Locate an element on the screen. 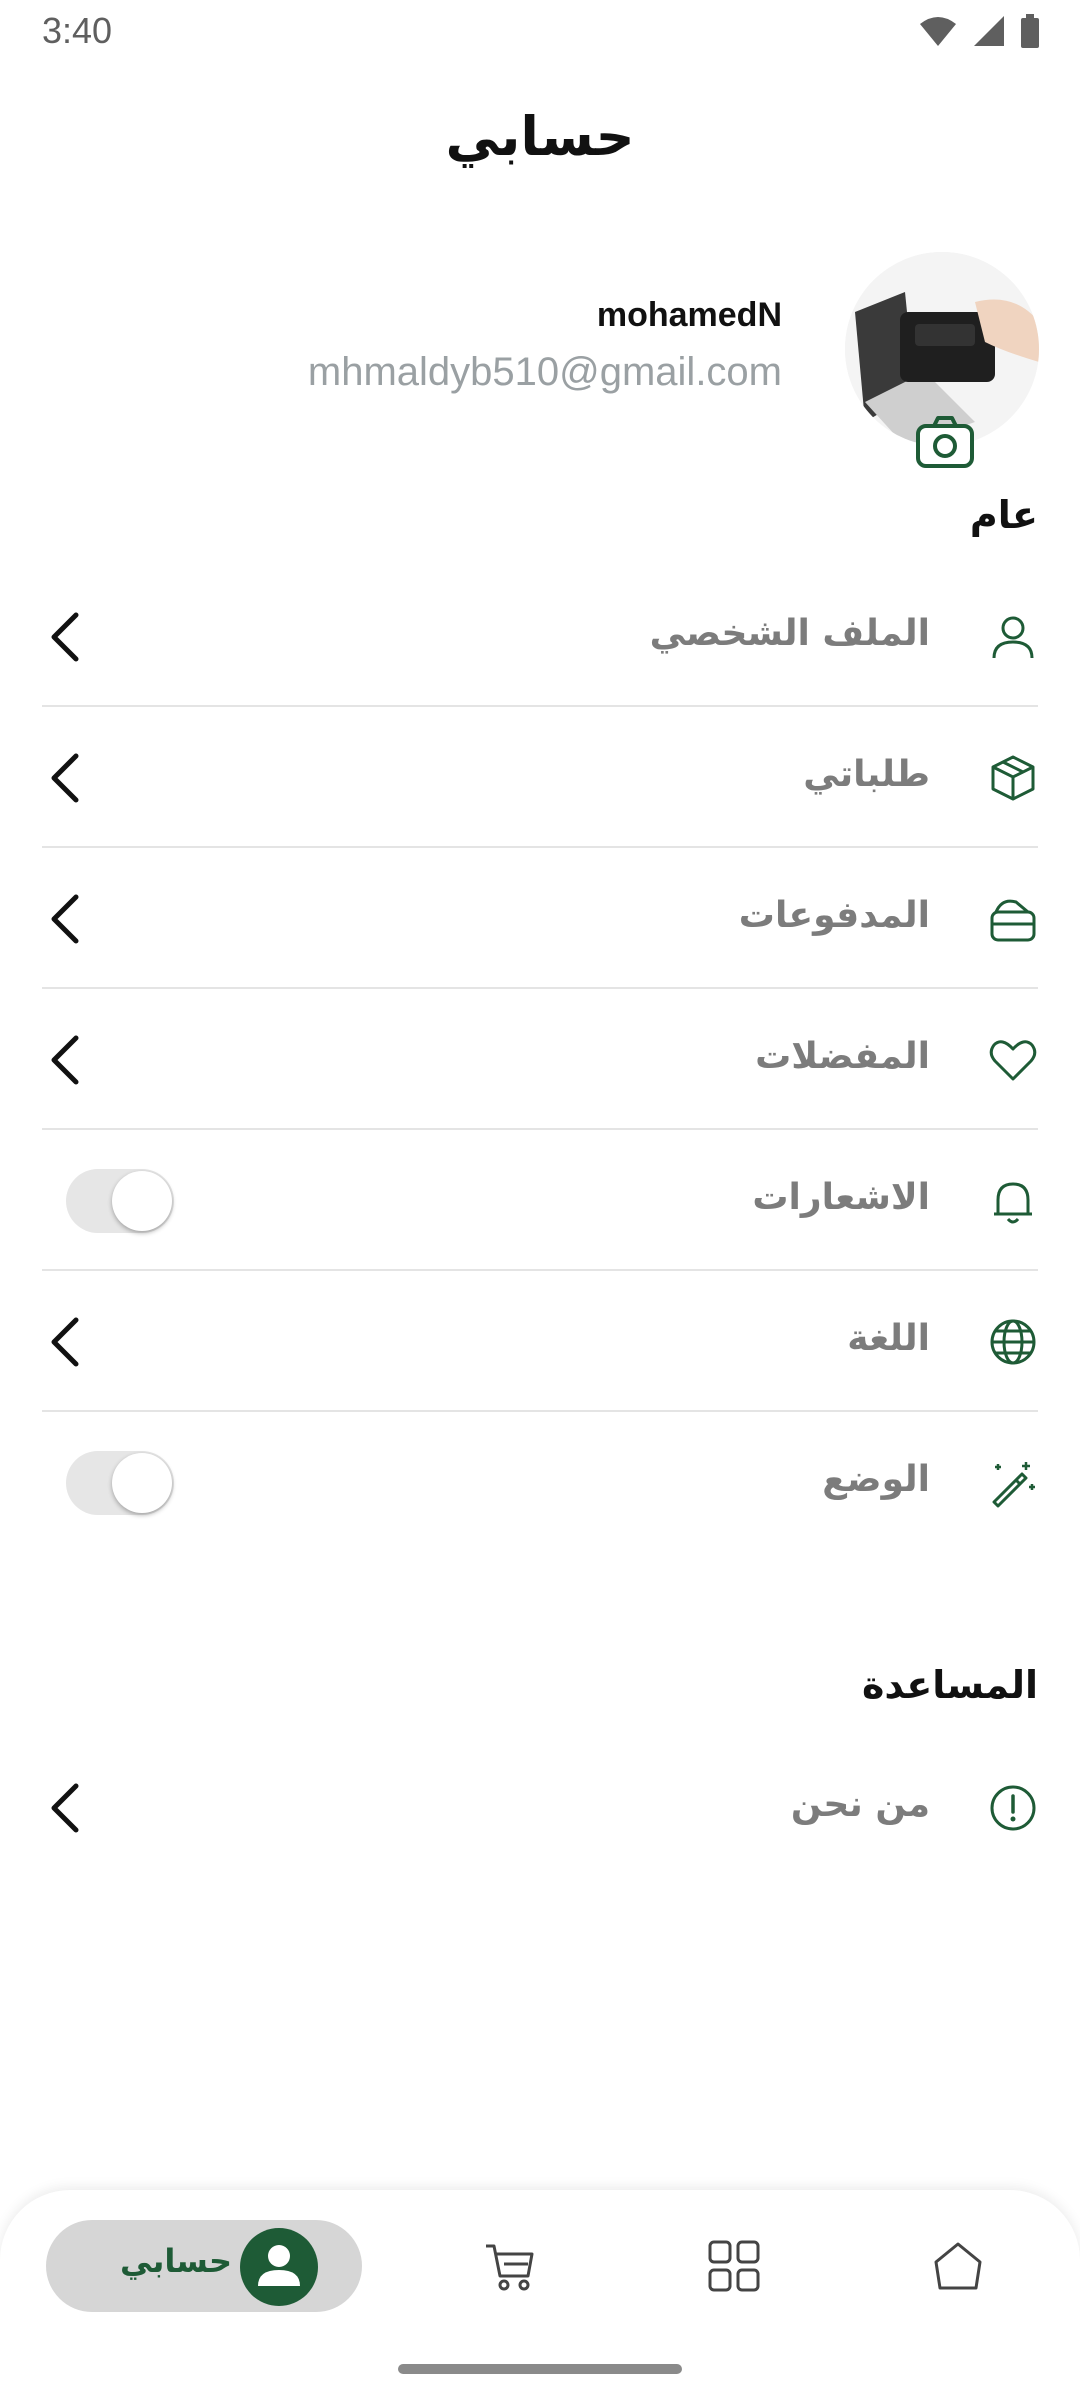  menu-label: من نحن is located at coordinates (860, 1804).